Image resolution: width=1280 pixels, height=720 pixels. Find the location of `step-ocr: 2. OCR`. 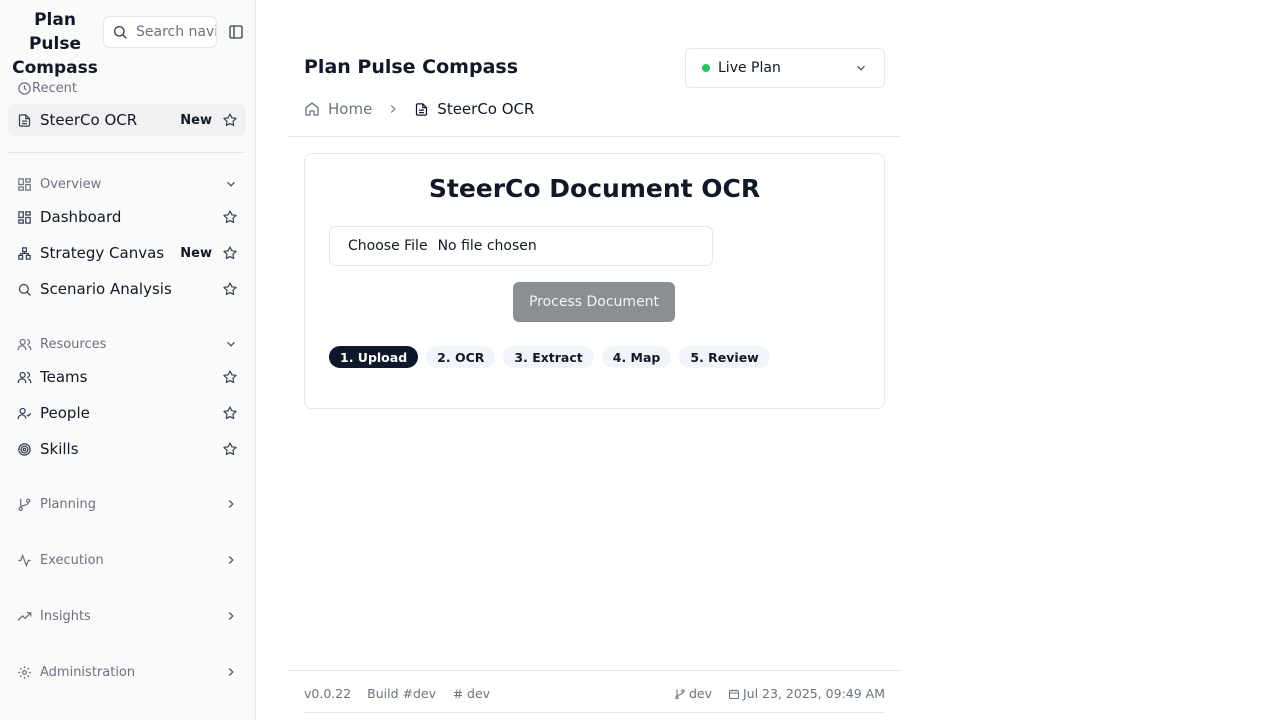

step-ocr: 2. OCR is located at coordinates (461, 357).